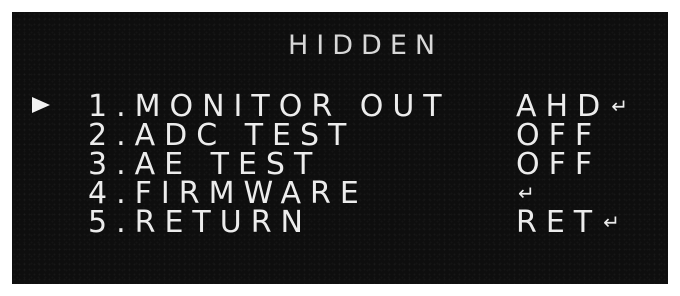 The height and width of the screenshot is (296, 680). Describe the element at coordinates (200, 222) in the screenshot. I see `menu-item-label: 5.RETURN` at that location.